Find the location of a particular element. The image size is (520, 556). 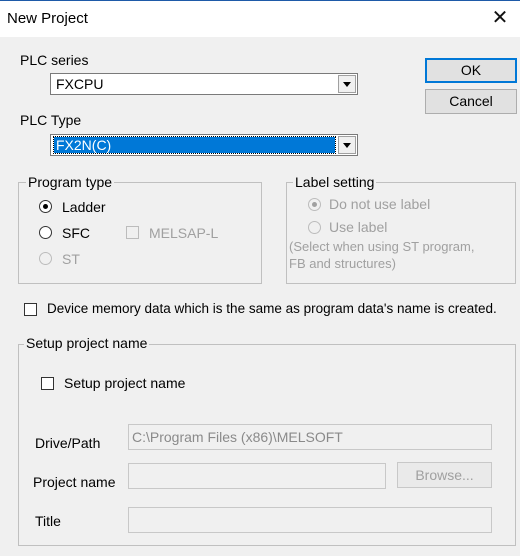

label-setting-note-line1: (Select when using ST program, is located at coordinates (382, 246).